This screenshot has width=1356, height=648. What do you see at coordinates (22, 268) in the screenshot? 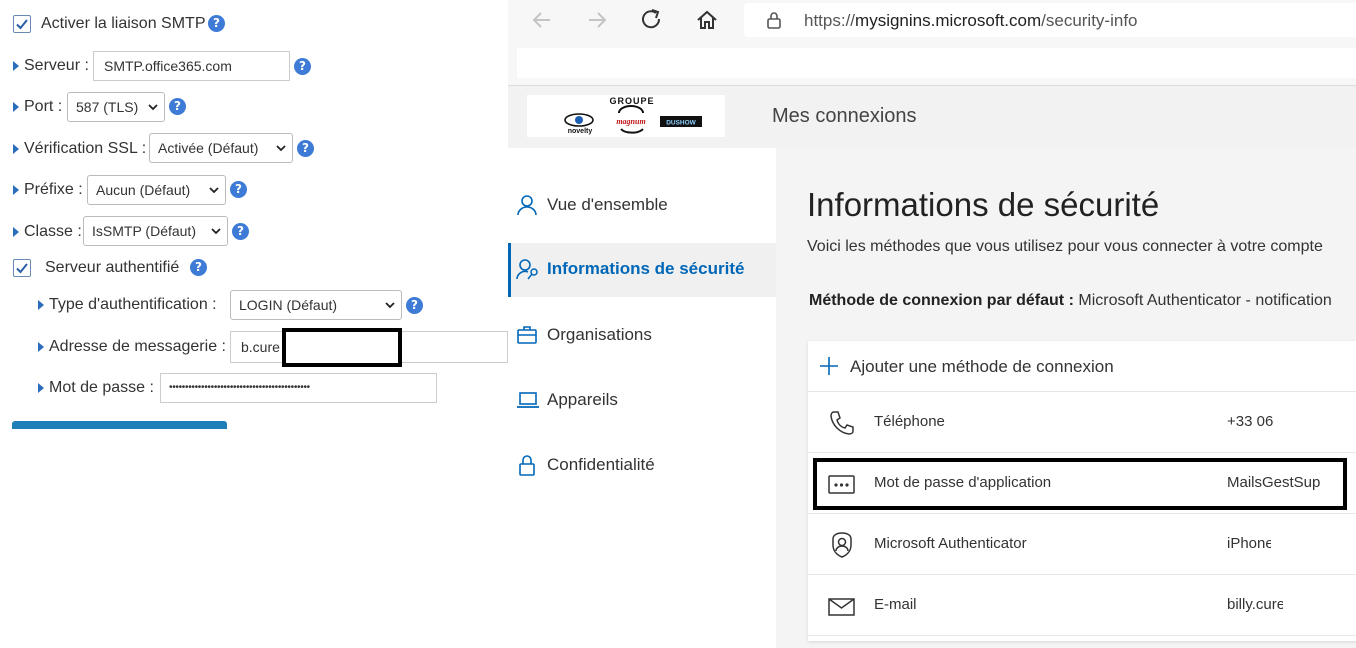
I see `authenticated-server-checkbox` at bounding box center [22, 268].